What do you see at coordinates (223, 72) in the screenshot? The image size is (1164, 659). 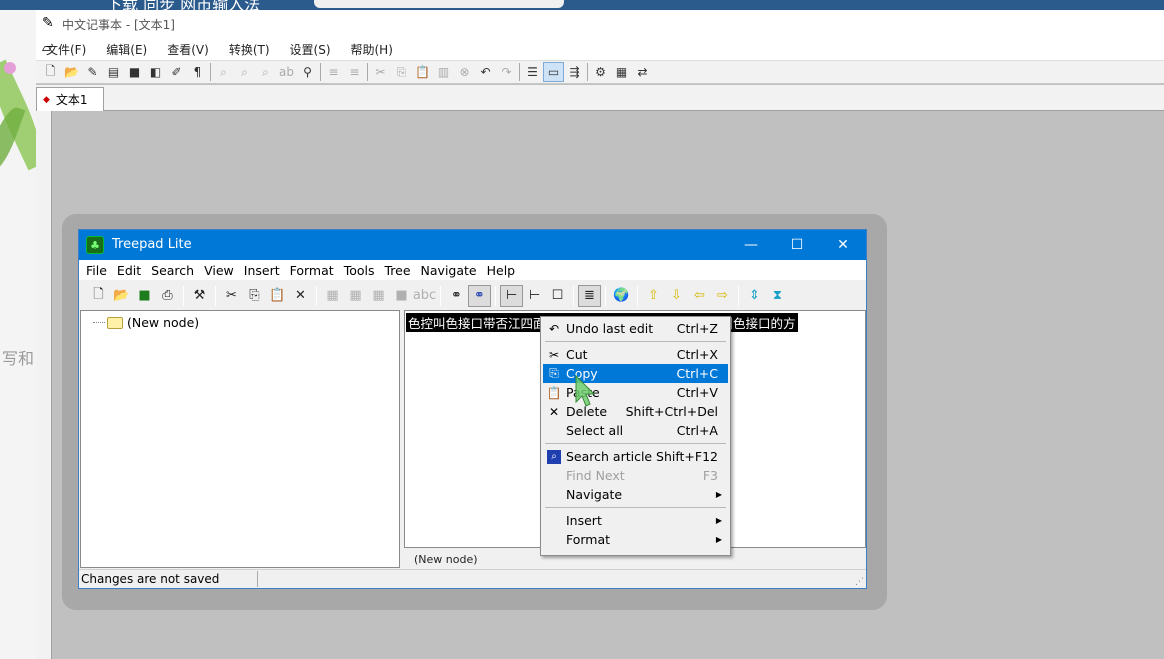 I see `find-icon: ⌕` at bounding box center [223, 72].